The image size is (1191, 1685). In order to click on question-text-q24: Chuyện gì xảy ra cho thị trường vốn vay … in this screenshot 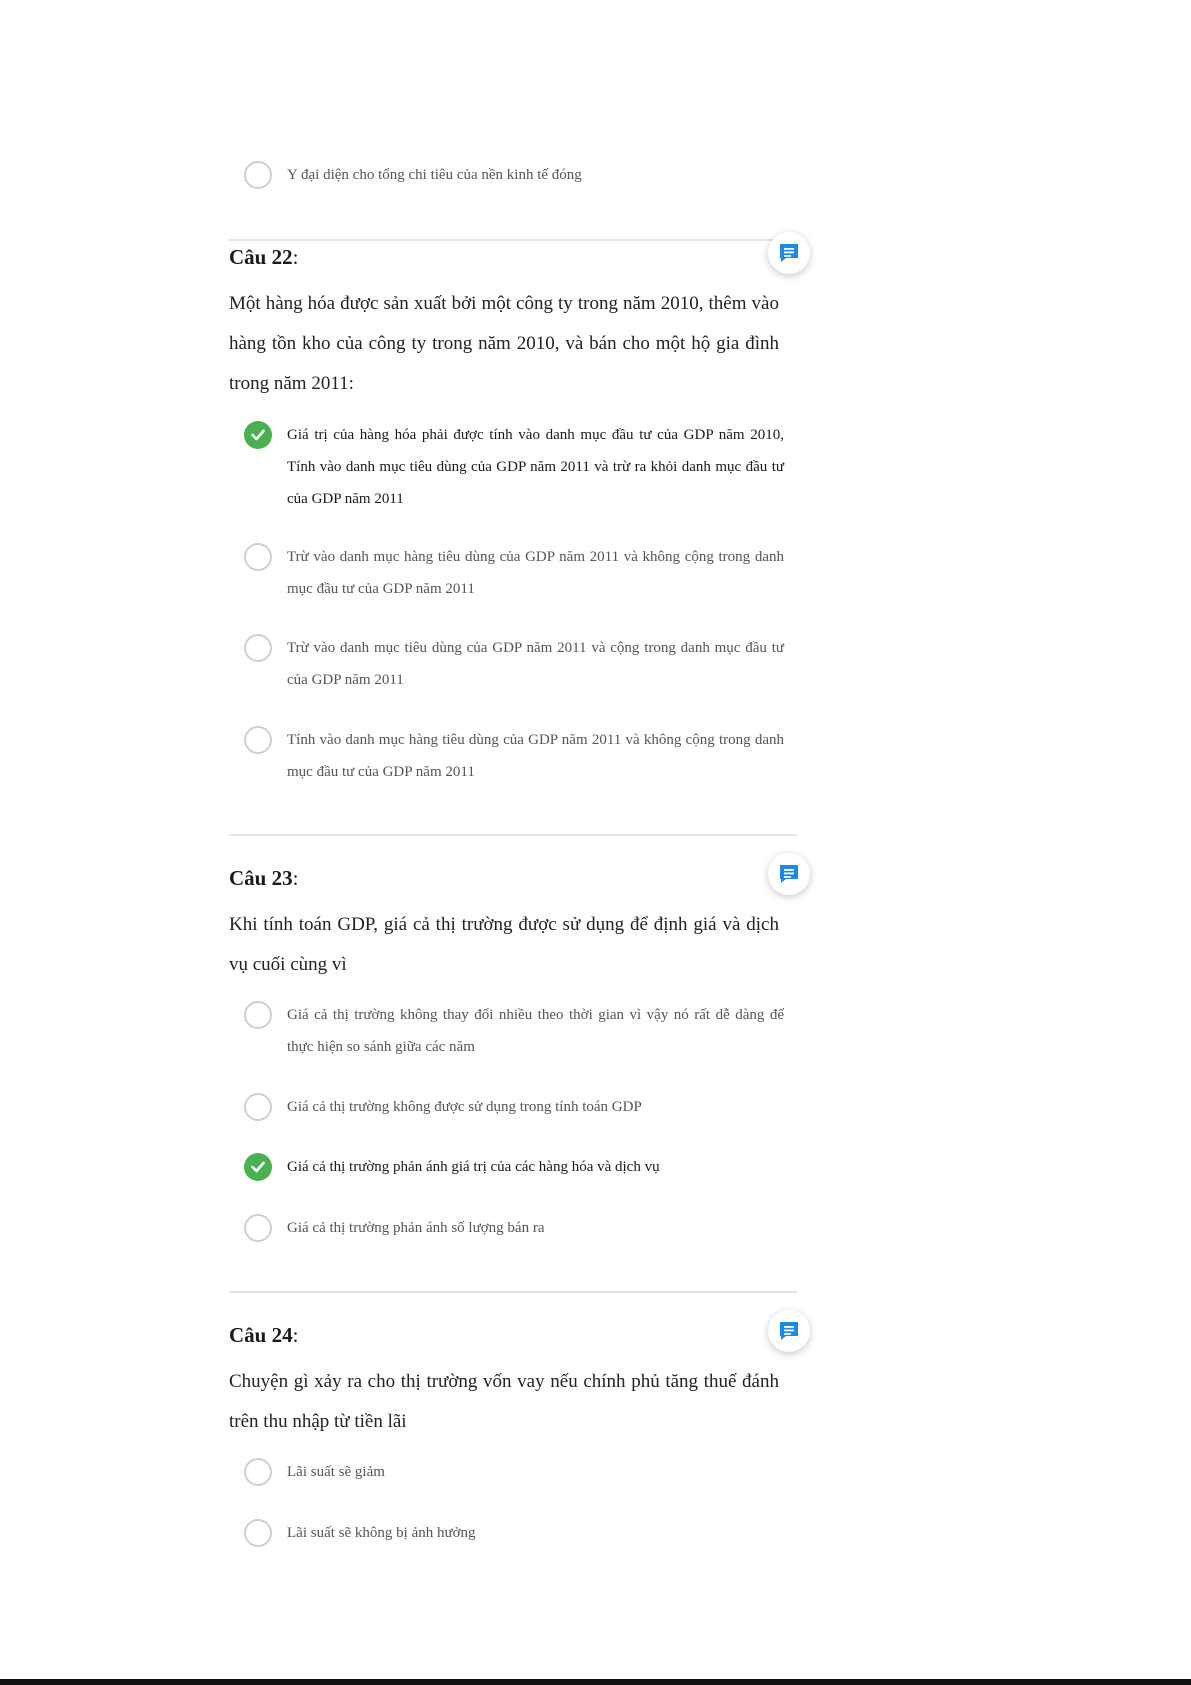, I will do `click(504, 1401)`.